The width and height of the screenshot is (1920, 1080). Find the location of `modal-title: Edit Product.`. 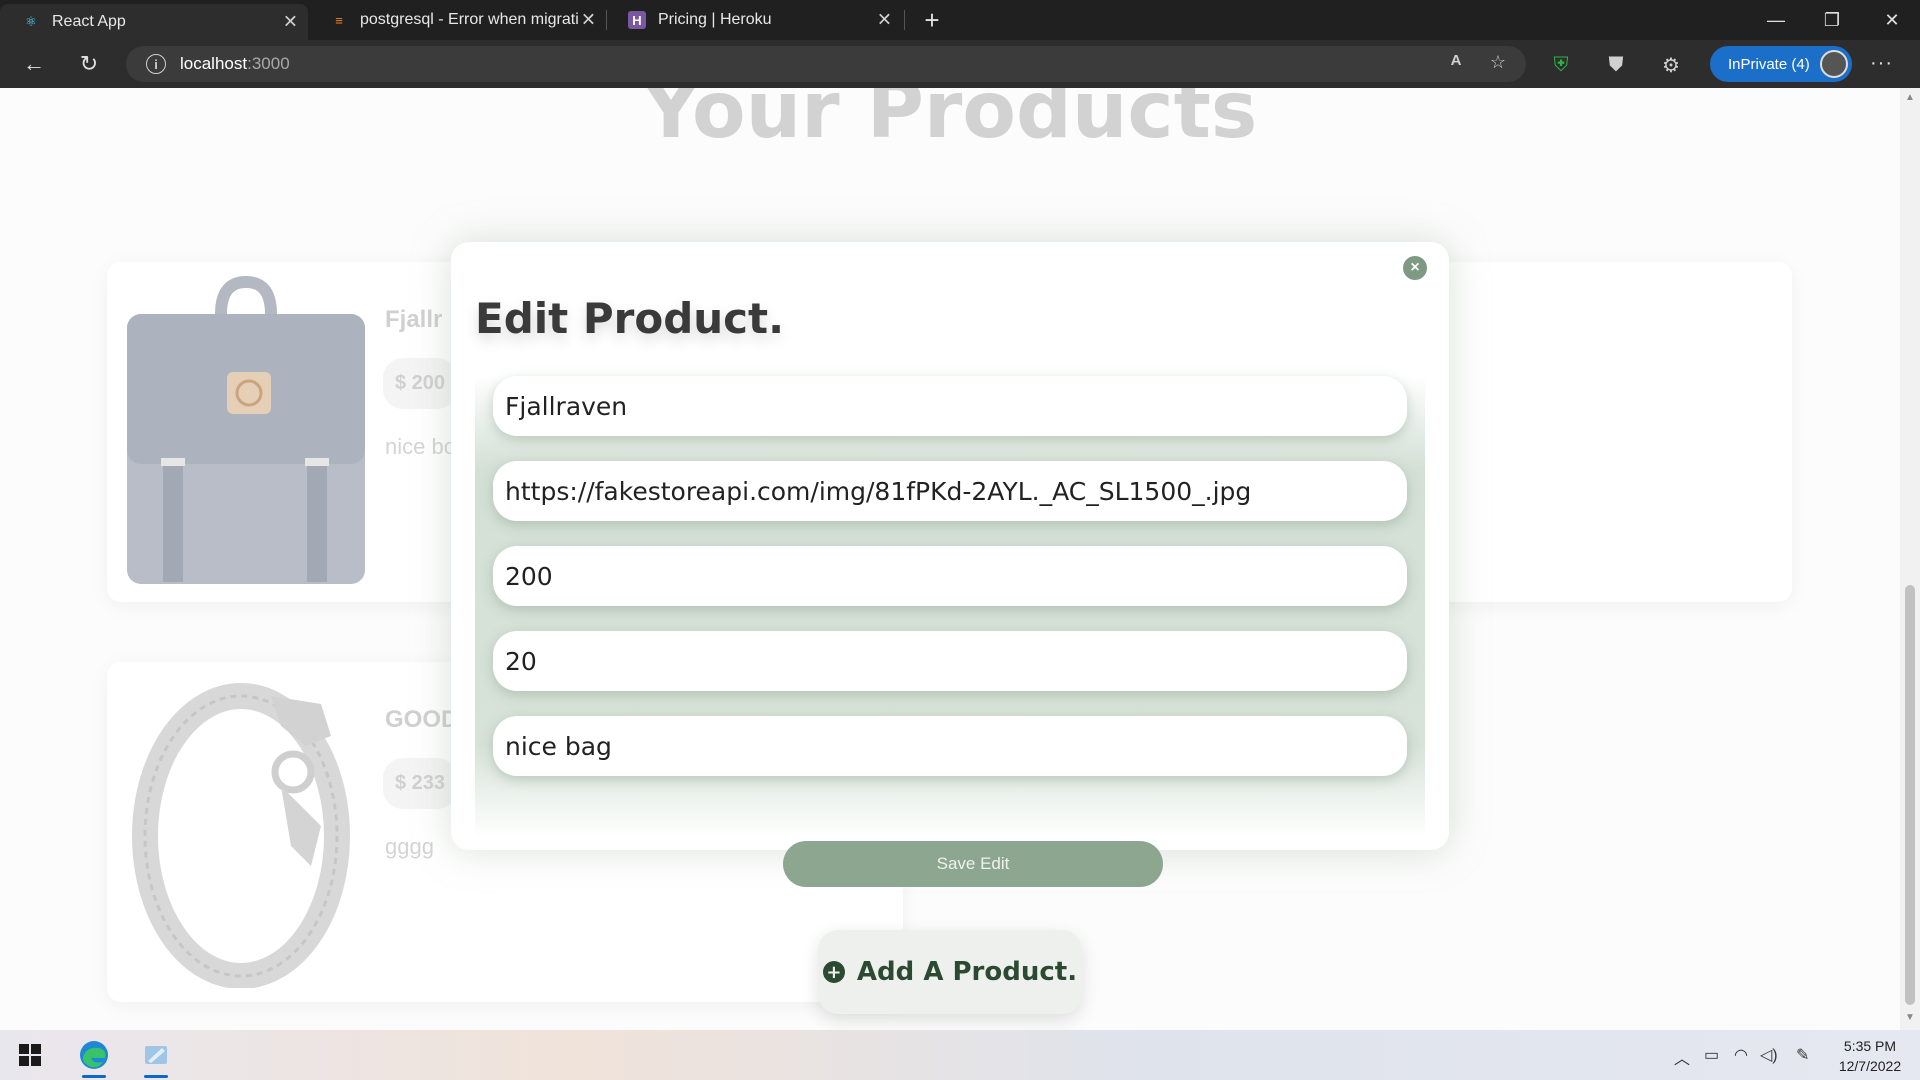

modal-title: Edit Product. is located at coordinates (630, 318).